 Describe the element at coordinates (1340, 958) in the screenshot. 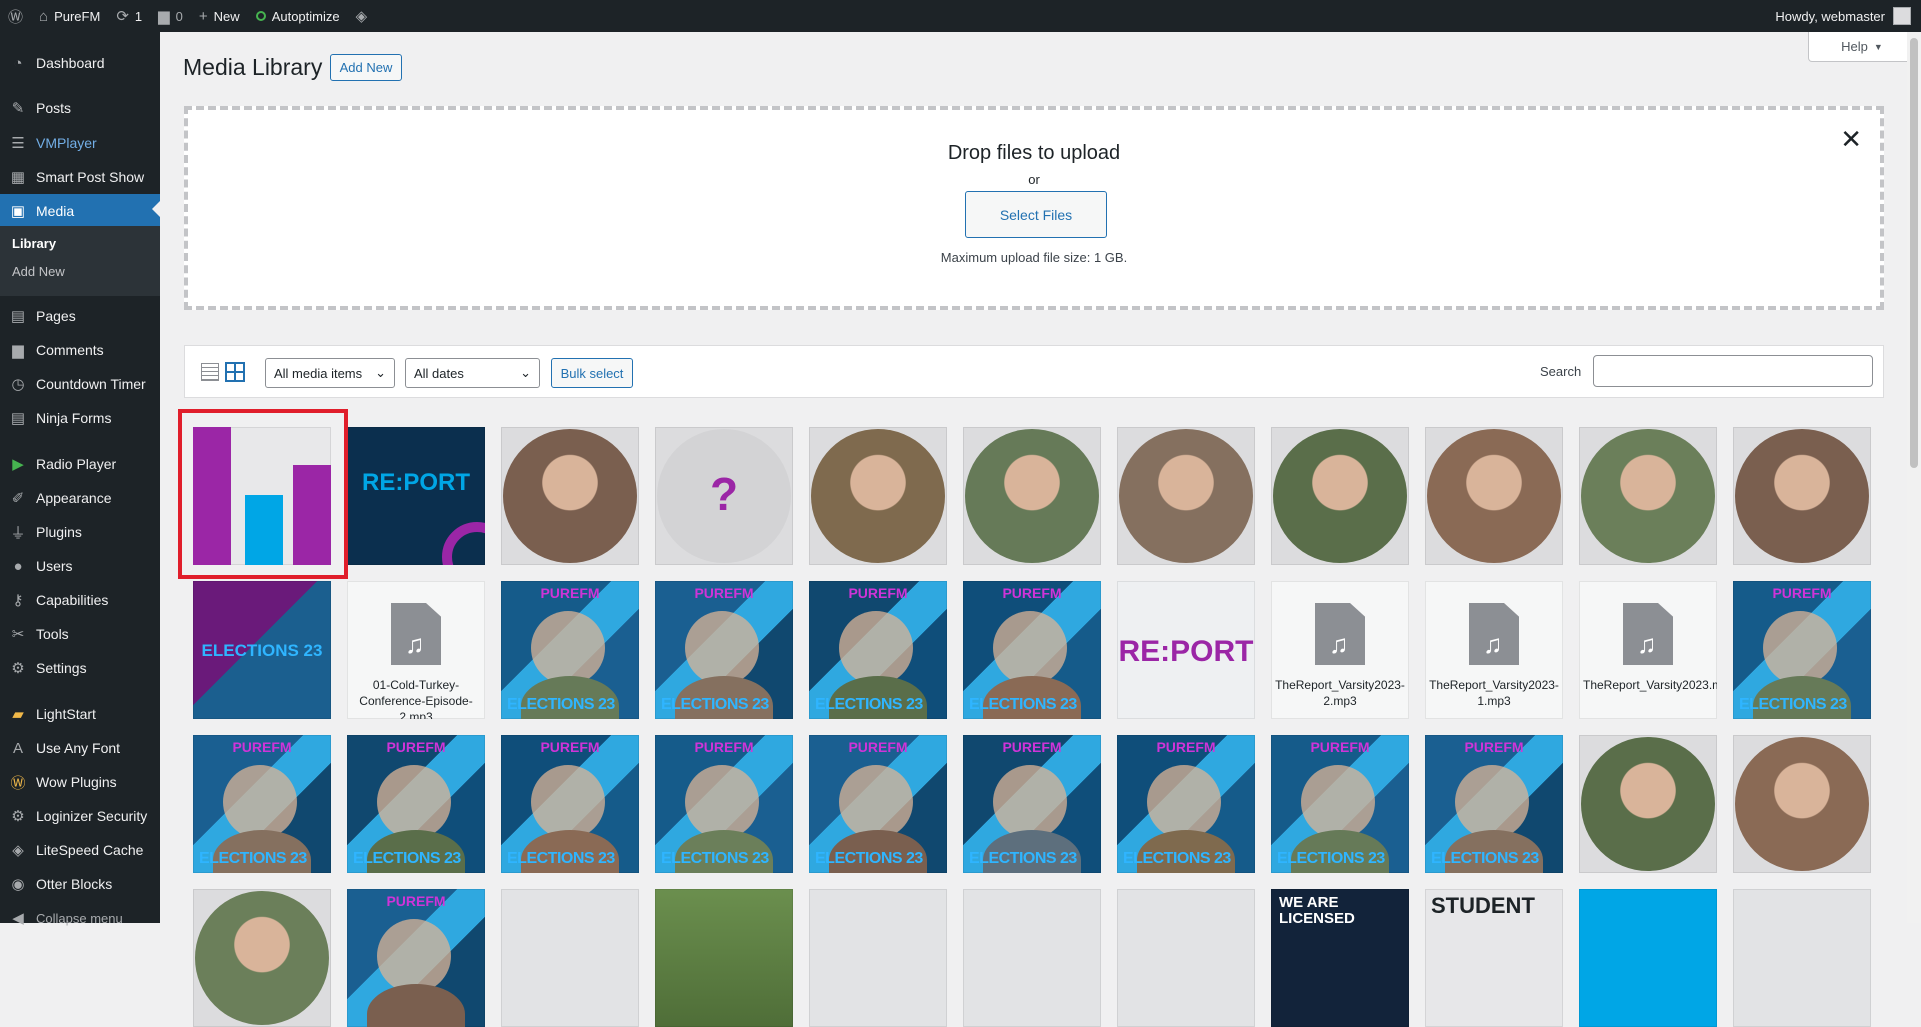

I see `media-item-licensed: WE ARE LICENSED` at that location.